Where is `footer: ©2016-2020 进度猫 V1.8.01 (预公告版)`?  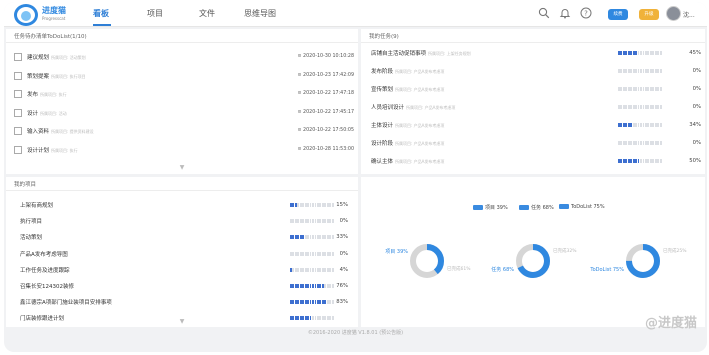 footer: ©2016-2020 进度猫 V1.8.01 (预公告版) is located at coordinates (355, 333).